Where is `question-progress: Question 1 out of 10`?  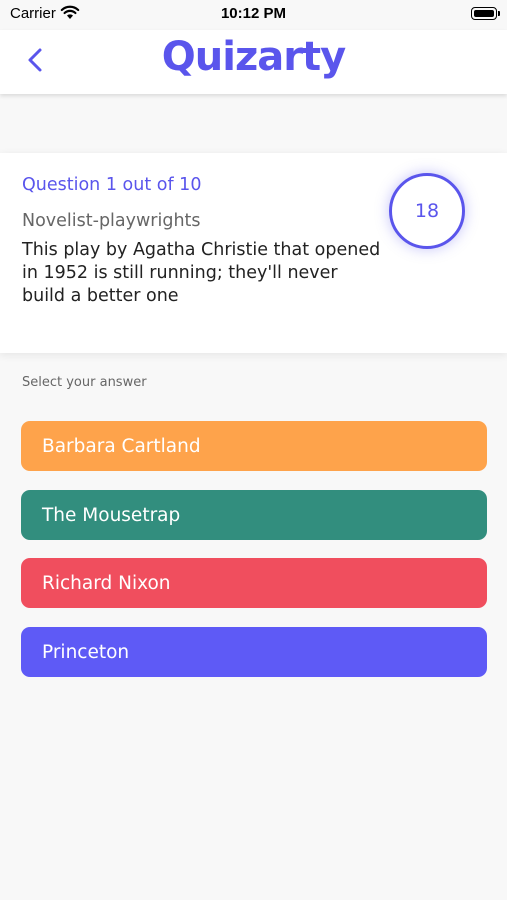
question-progress: Question 1 out of 10 is located at coordinates (112, 185).